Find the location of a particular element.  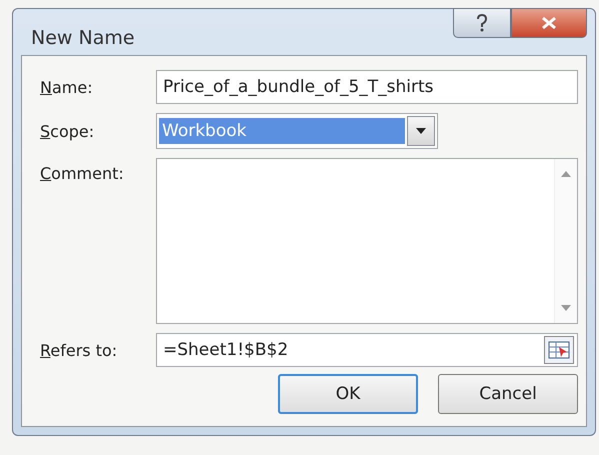

close-button is located at coordinates (549, 23).